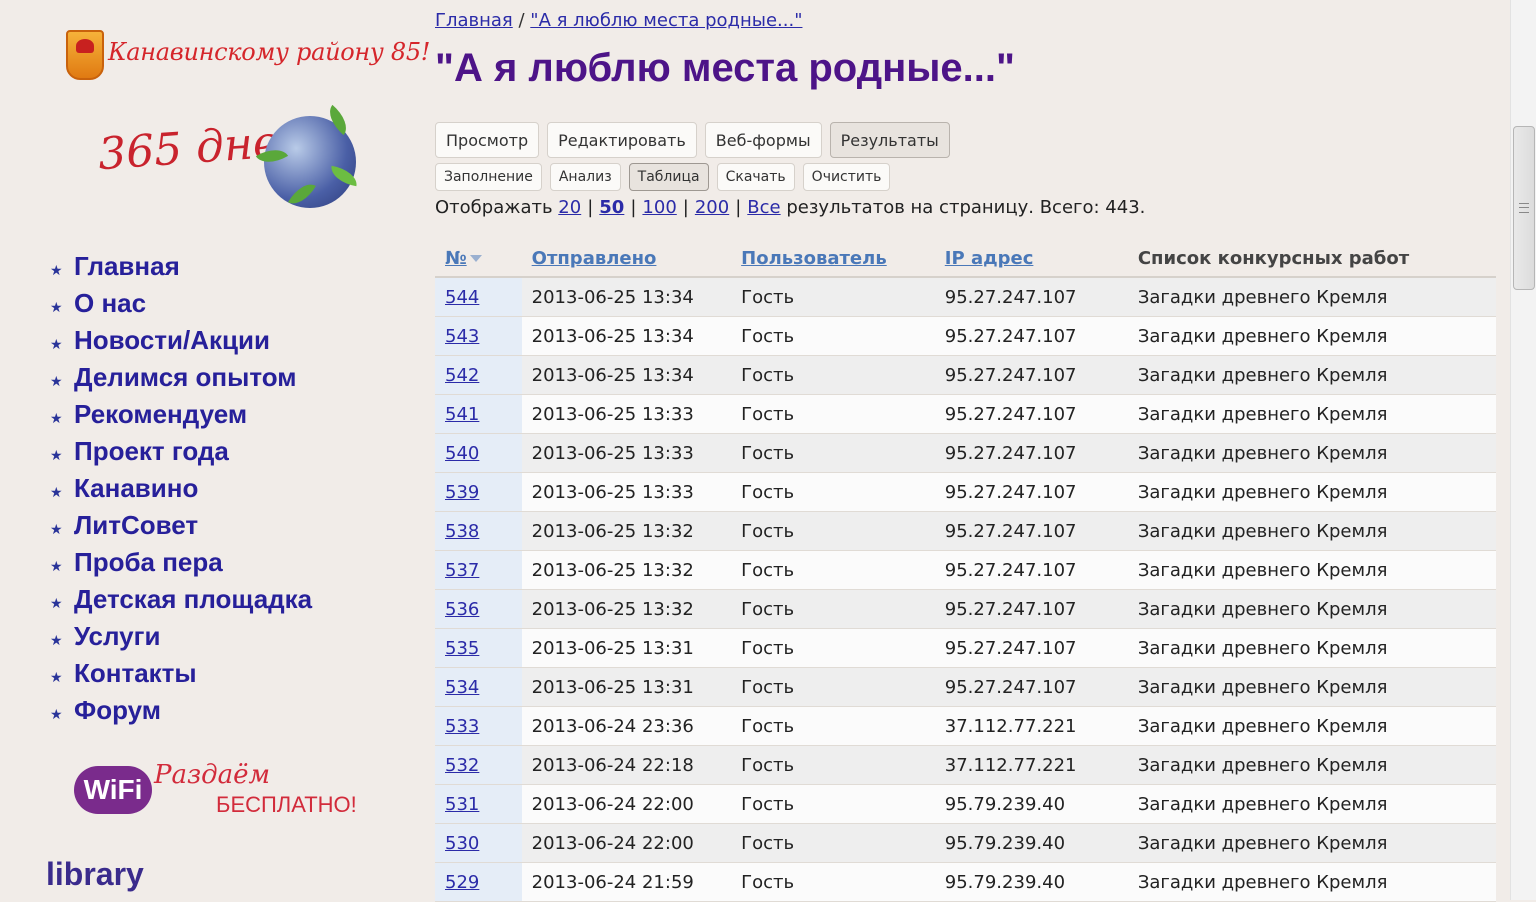 The height and width of the screenshot is (902, 1536). I want to click on nav-item: ★ О нас, so click(181, 303).